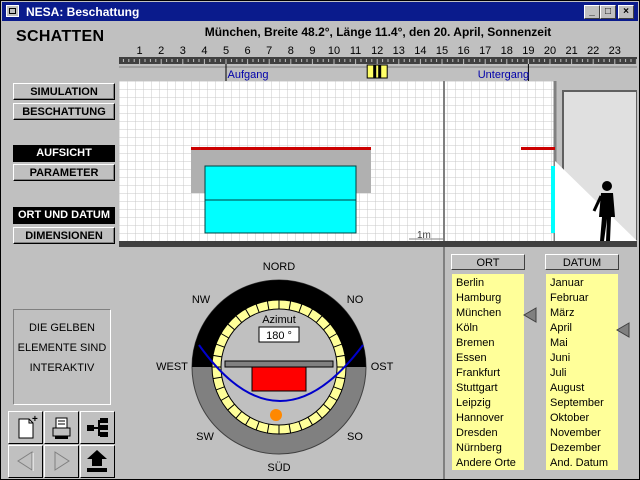 The height and width of the screenshot is (480, 640). I want to click on minimize-button: _, so click(592, 12).